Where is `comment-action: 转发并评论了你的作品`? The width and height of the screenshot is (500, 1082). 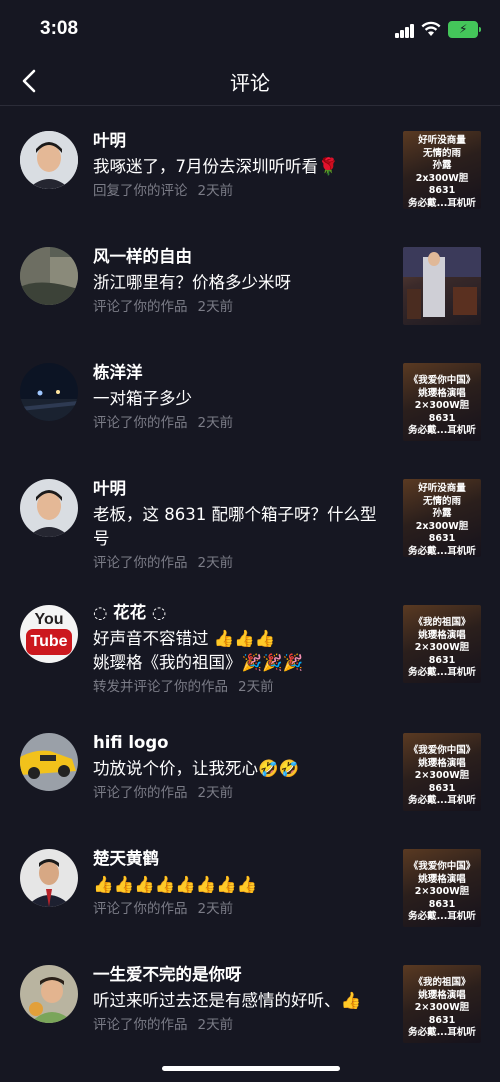 comment-action: 转发并评论了你的作品 is located at coordinates (160, 687).